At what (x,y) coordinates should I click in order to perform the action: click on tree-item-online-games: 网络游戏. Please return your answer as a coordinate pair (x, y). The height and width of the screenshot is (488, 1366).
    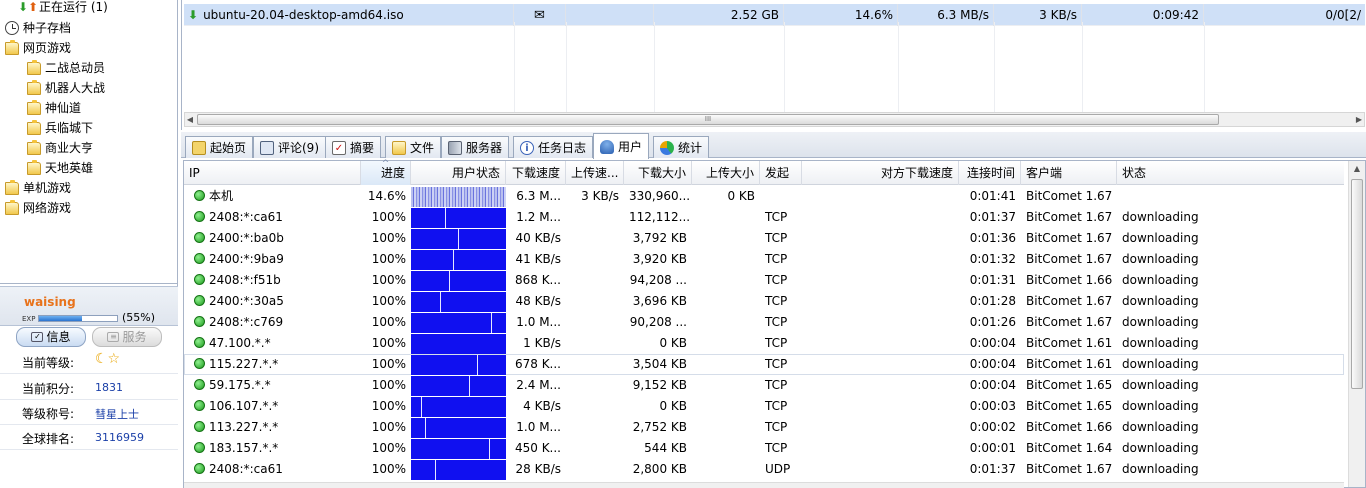
    Looking at the image, I should click on (37, 208).